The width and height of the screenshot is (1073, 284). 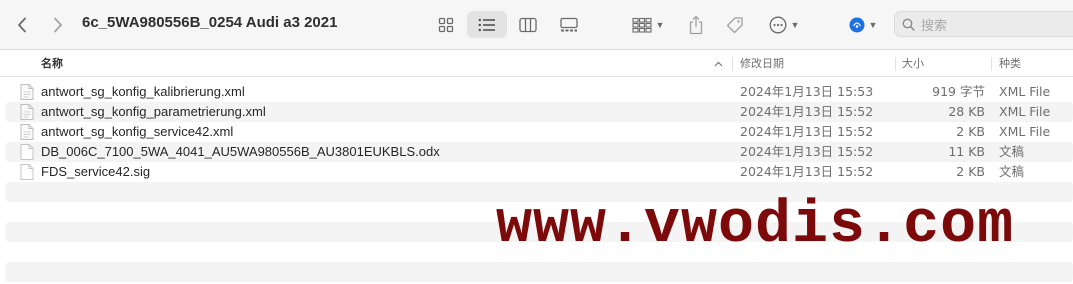 I want to click on share-icon, so click(x=696, y=25).